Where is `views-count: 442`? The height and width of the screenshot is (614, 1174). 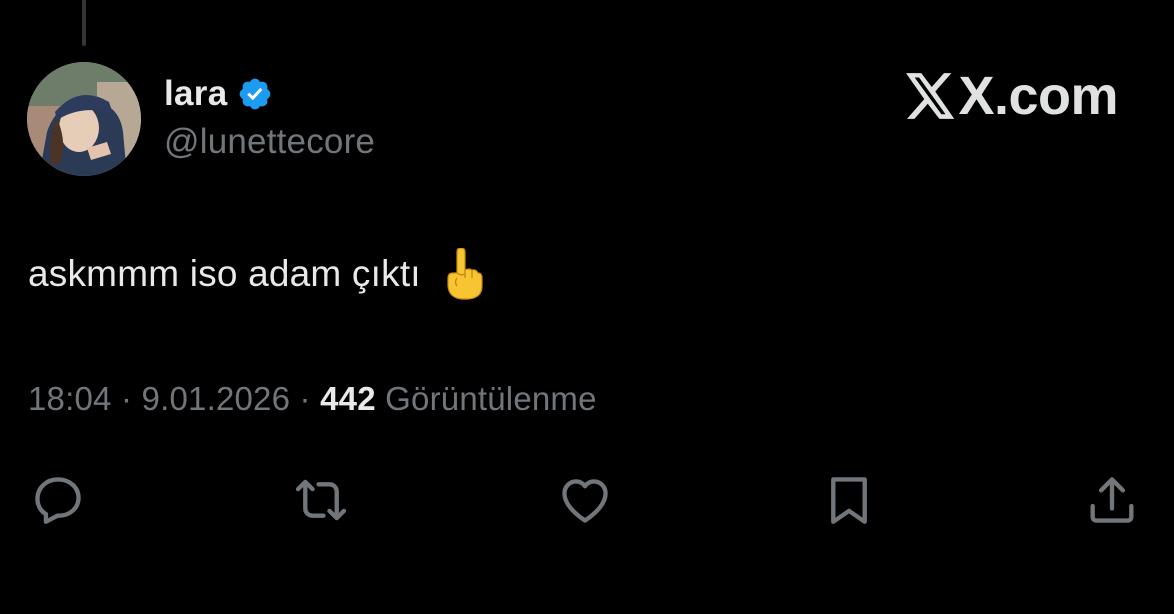 views-count: 442 is located at coordinates (348, 398).